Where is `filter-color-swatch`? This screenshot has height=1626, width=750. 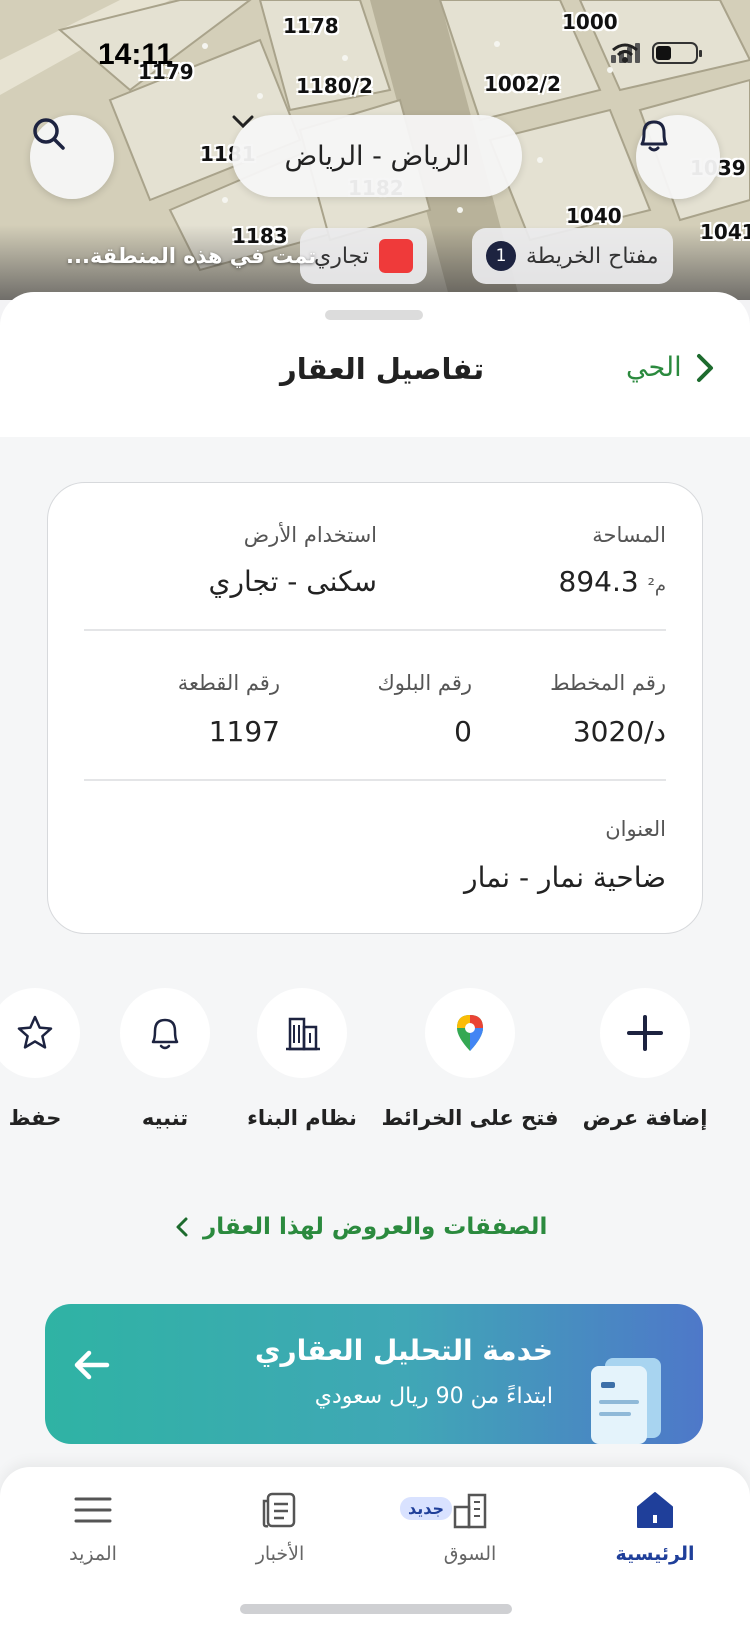 filter-color-swatch is located at coordinates (395, 256).